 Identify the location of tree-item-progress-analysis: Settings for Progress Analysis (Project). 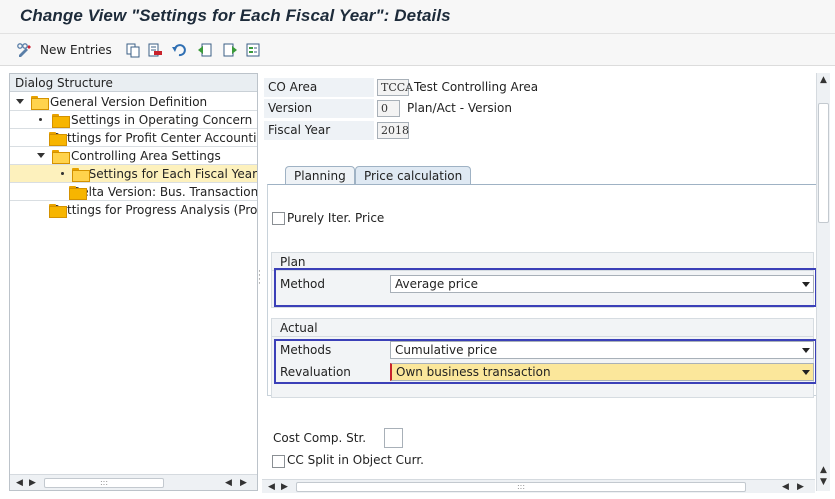
(133, 210).